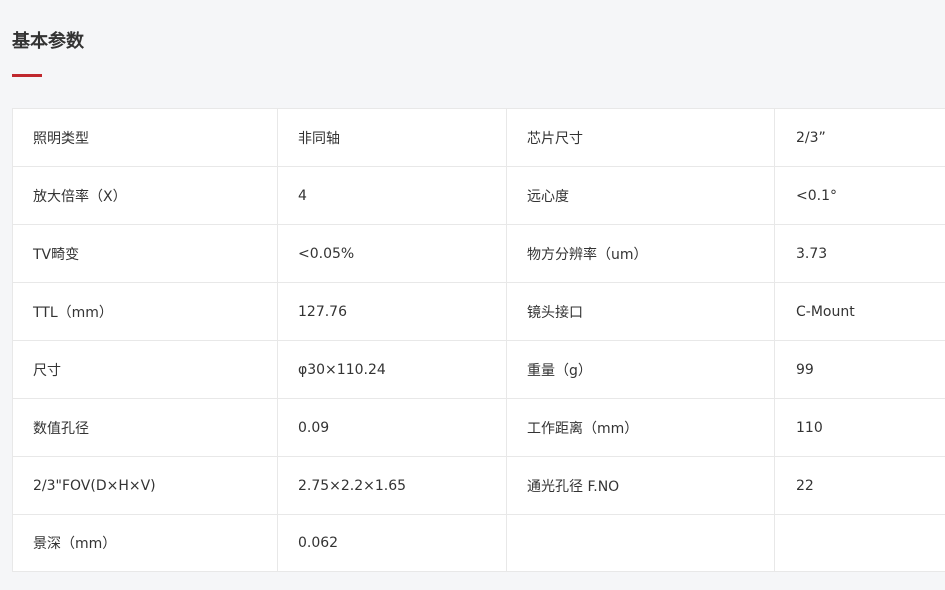 The height and width of the screenshot is (590, 945). I want to click on spec-label: 芯片尺寸, so click(640, 137).